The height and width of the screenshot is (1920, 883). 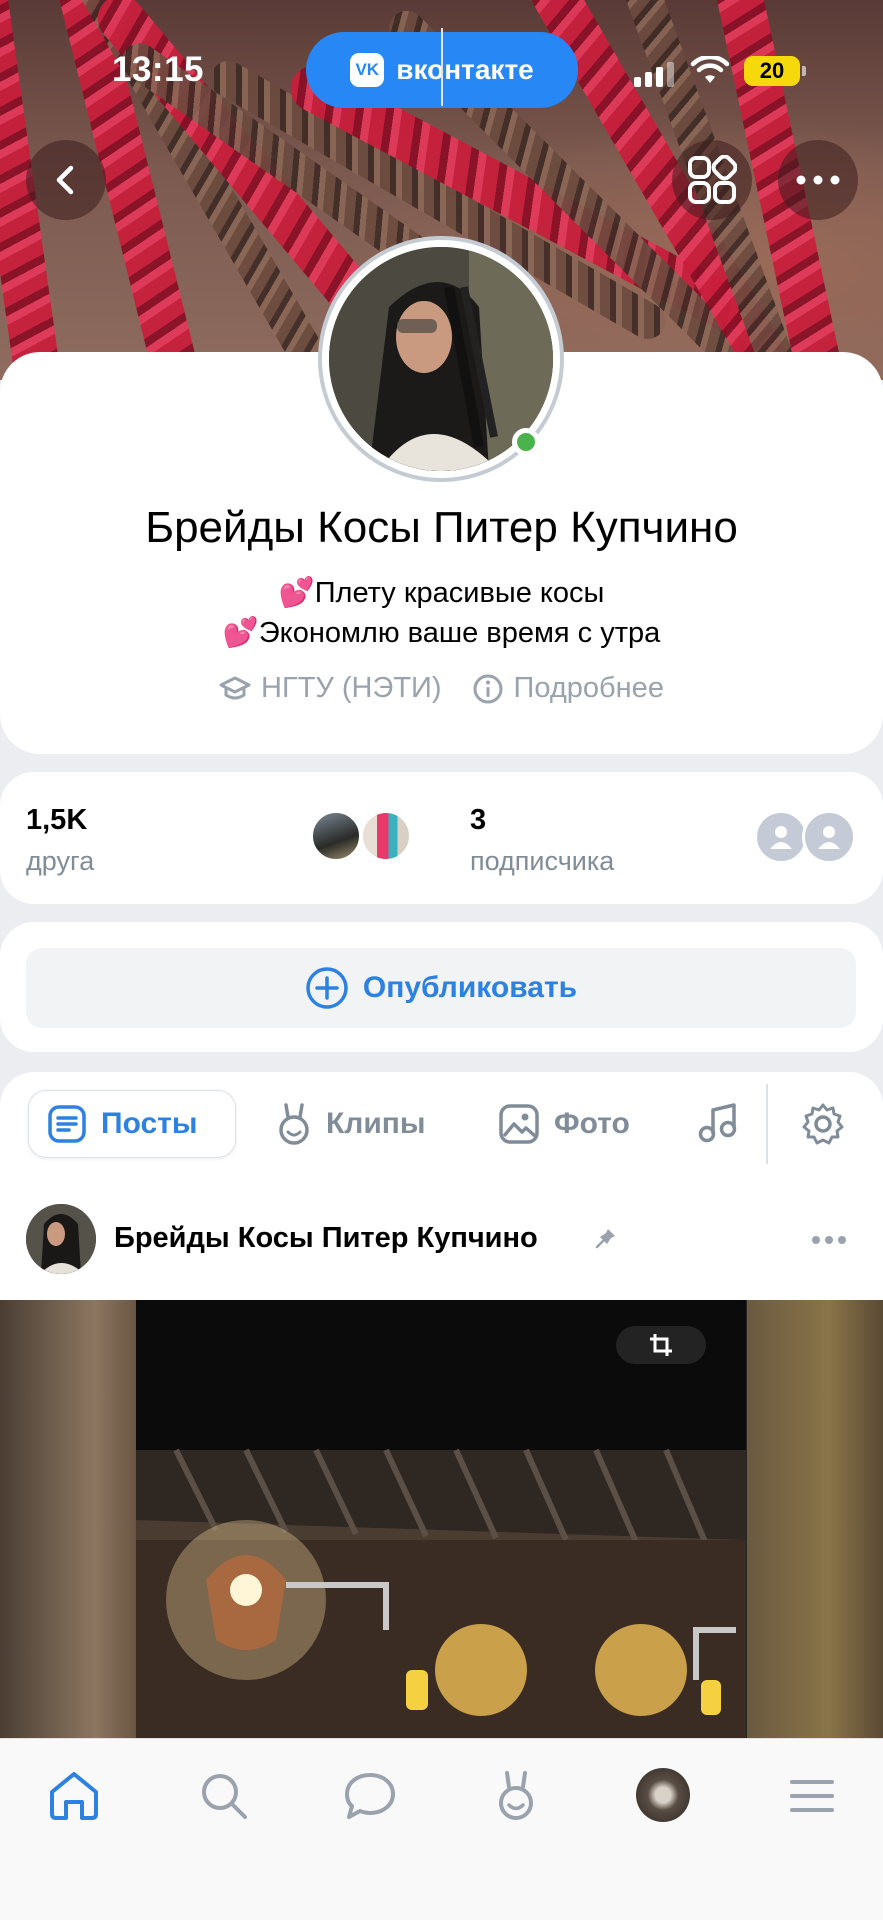 What do you see at coordinates (441, 1829) in the screenshot?
I see `bottom-navigation-bar` at bounding box center [441, 1829].